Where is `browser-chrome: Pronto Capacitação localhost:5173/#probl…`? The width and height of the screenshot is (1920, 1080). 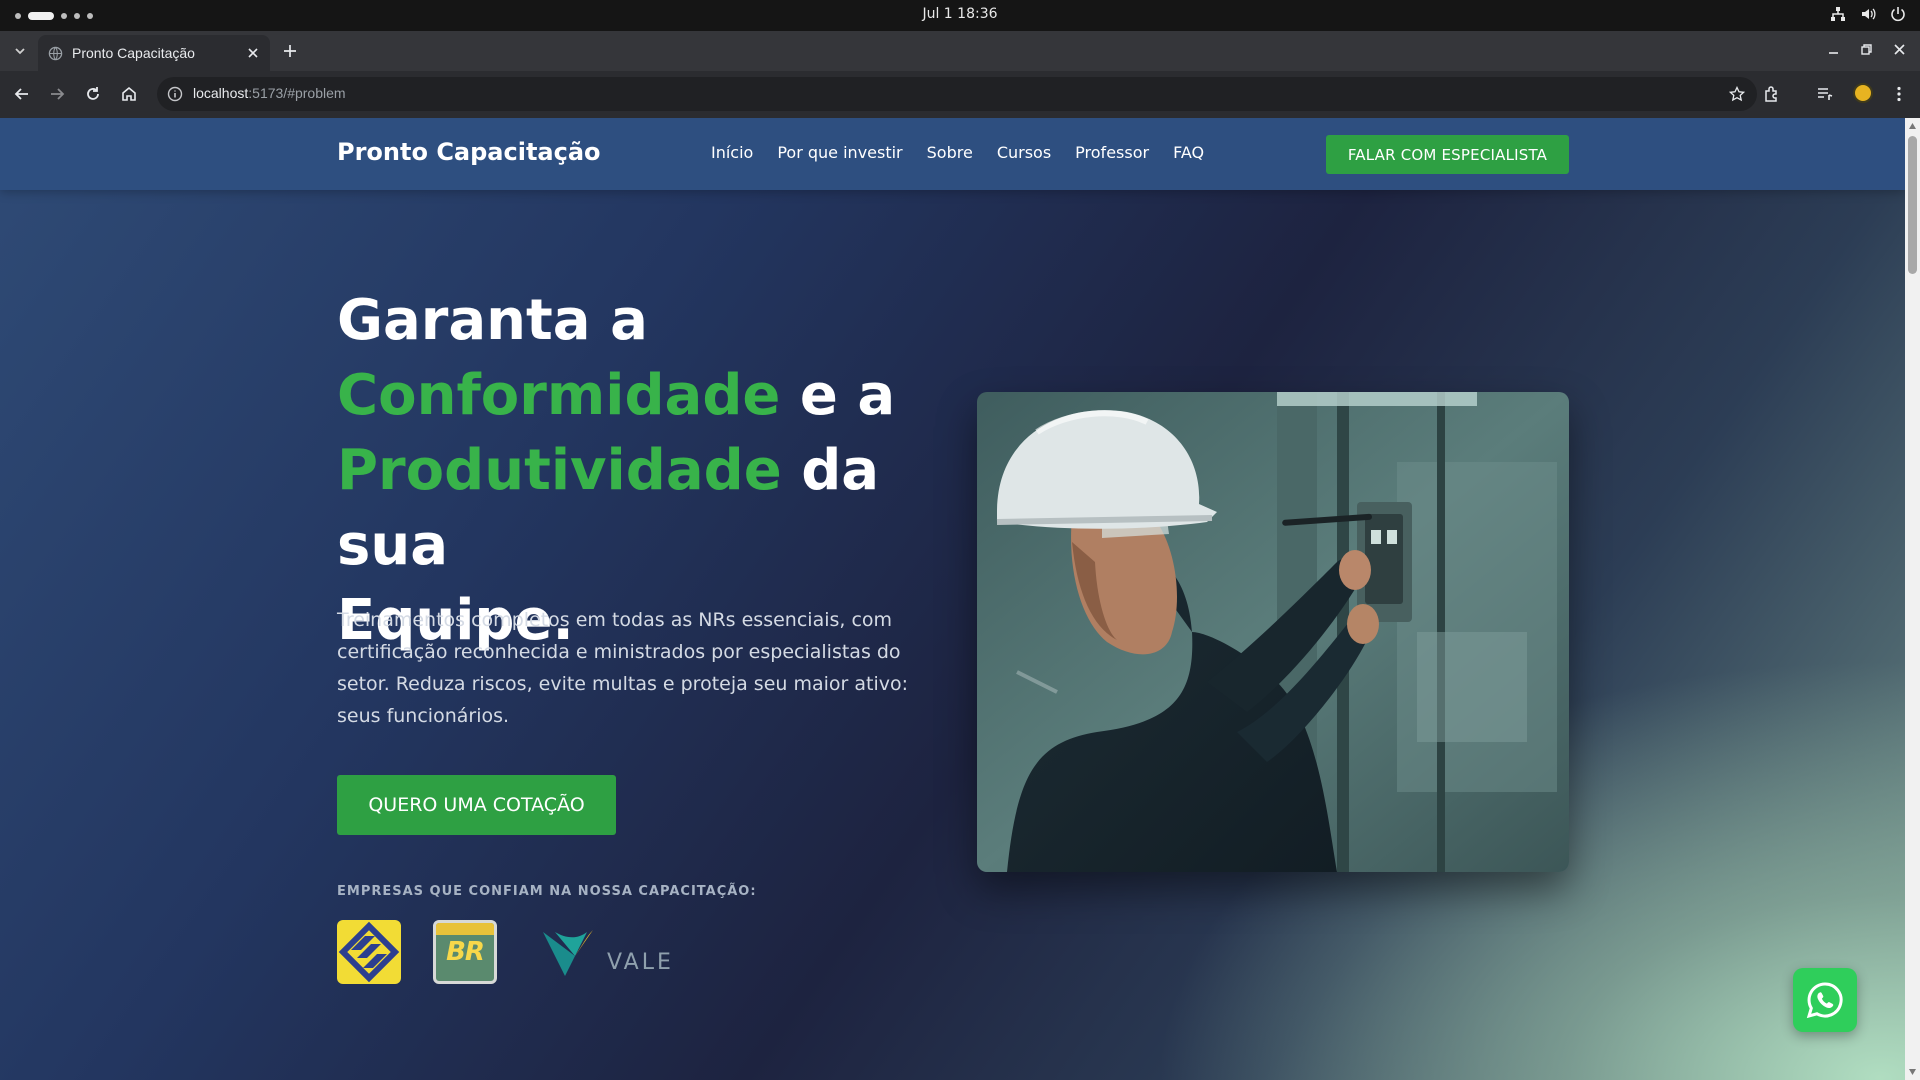
browser-chrome: Pronto Capacitação localhost:5173/#probl… is located at coordinates (960, 74).